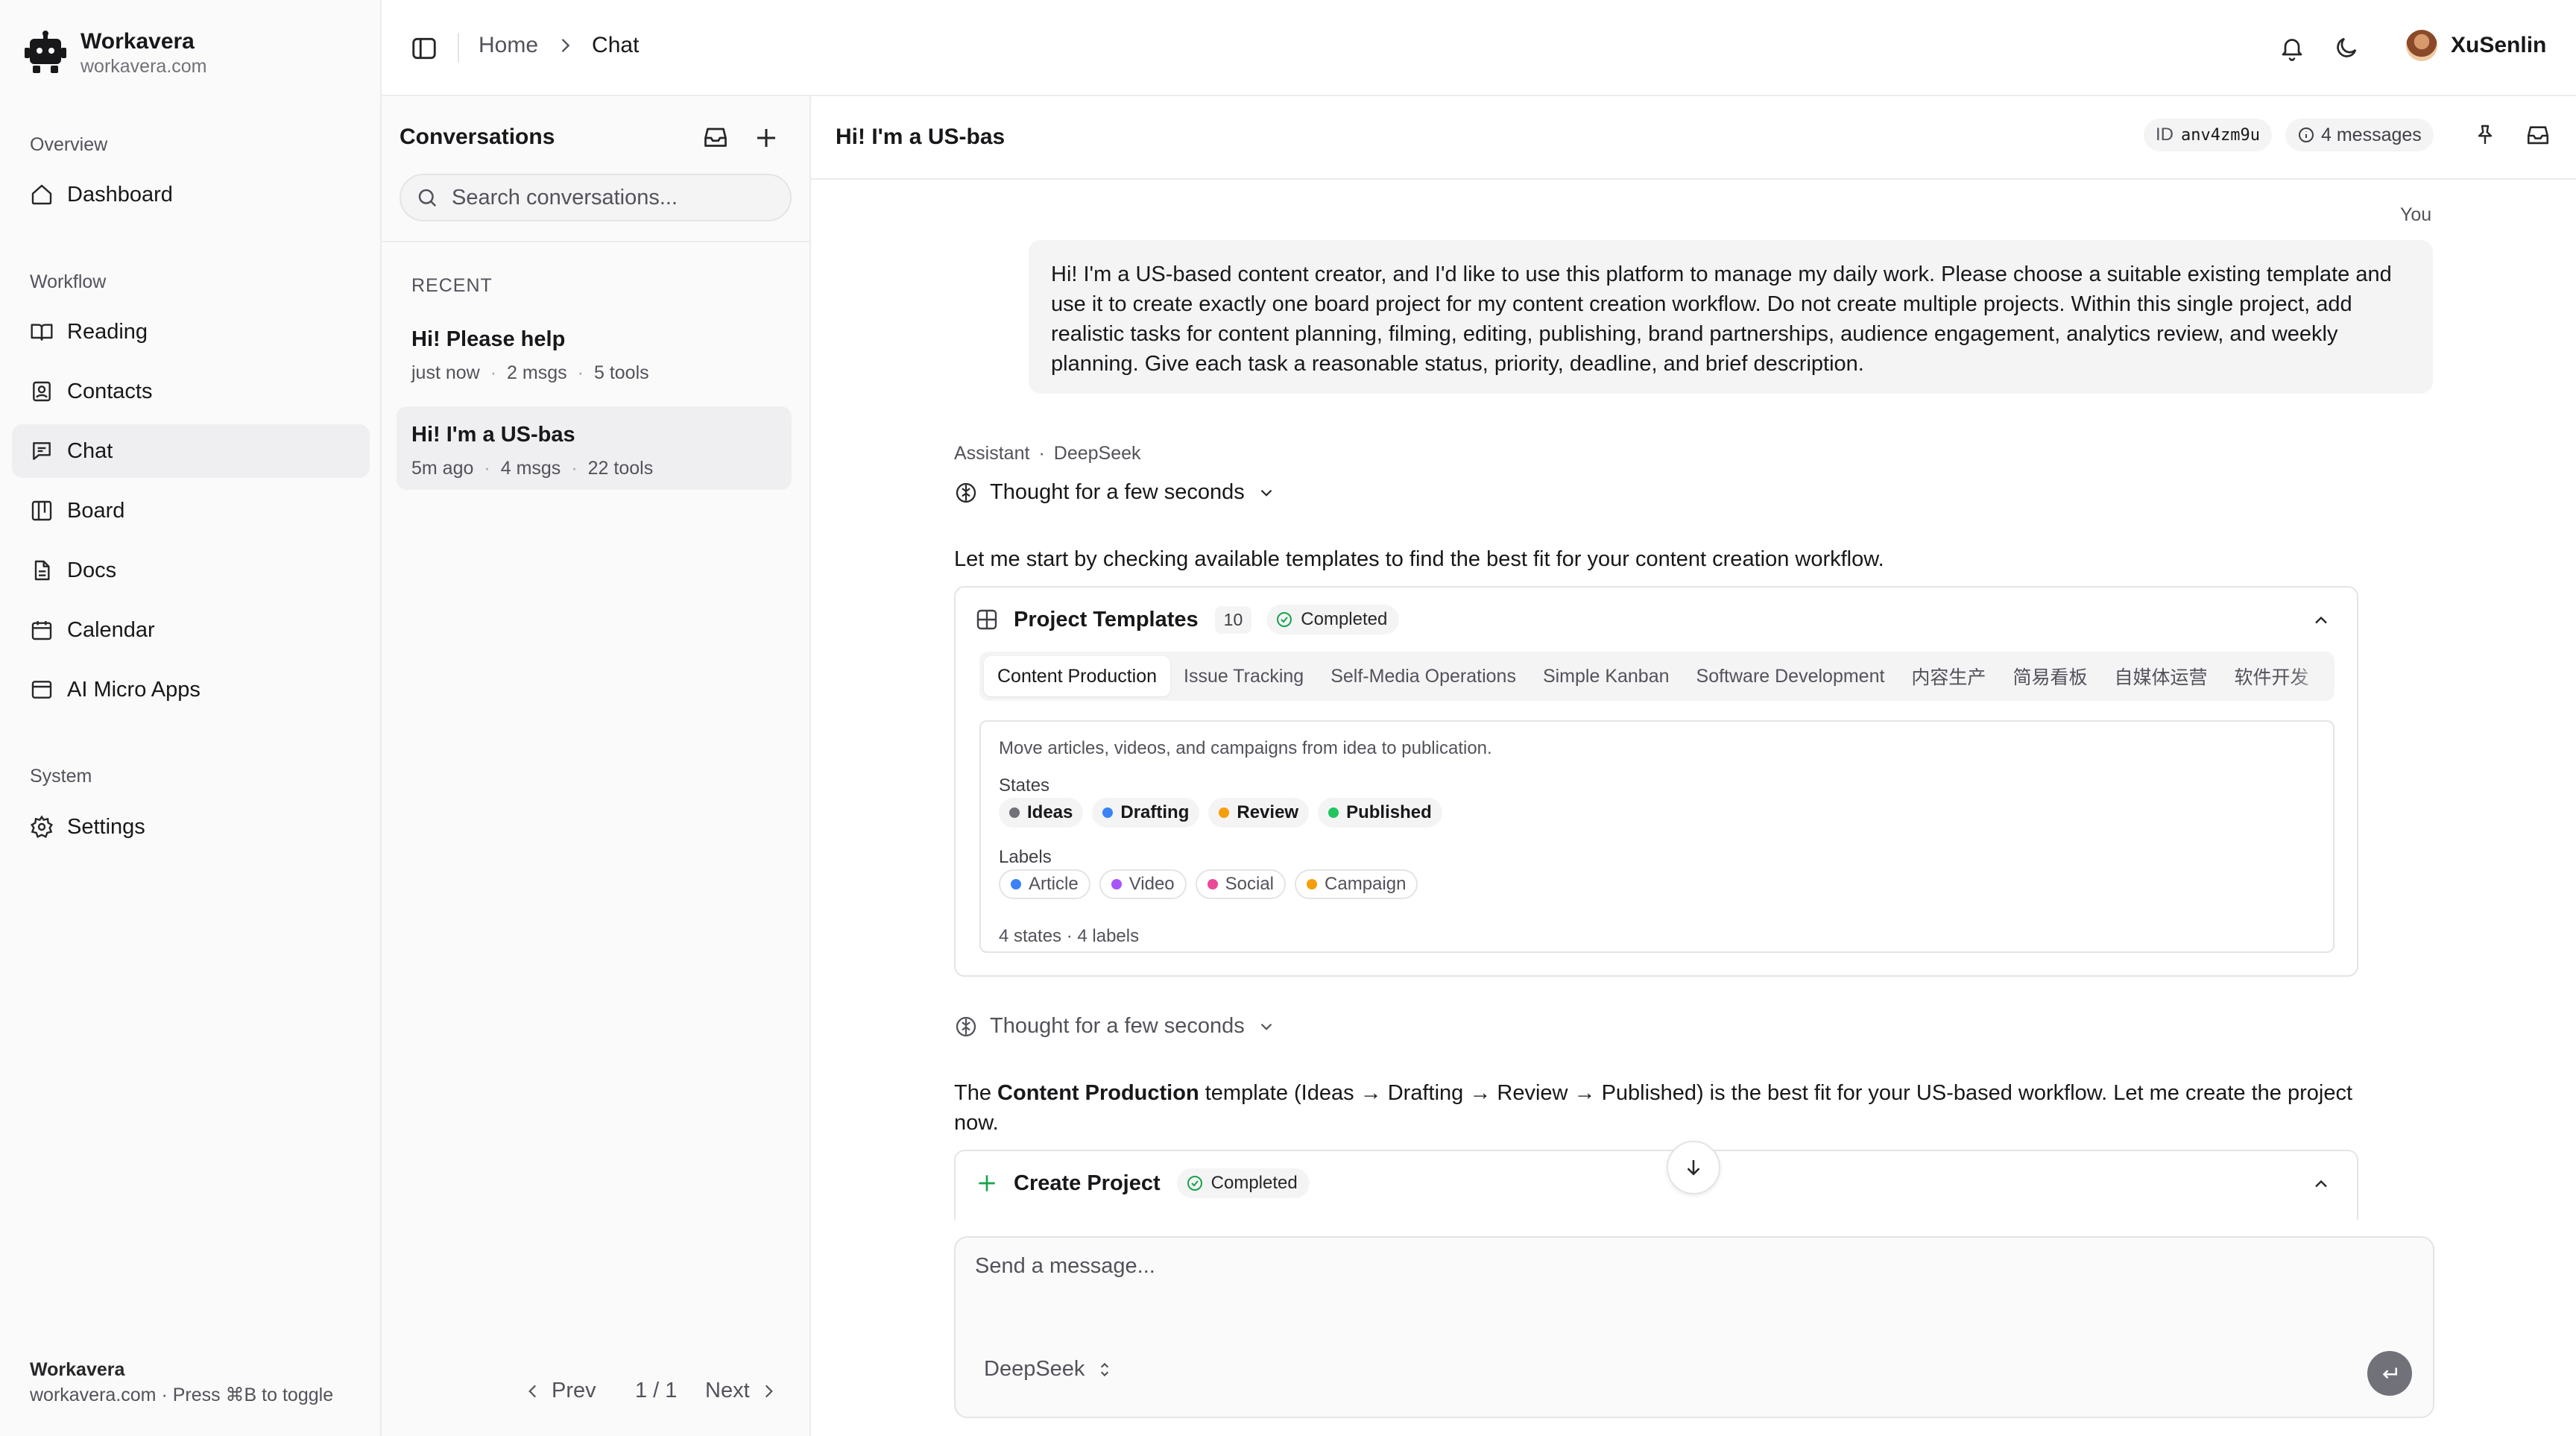 Image resolution: width=2576 pixels, height=1436 pixels. Describe the element at coordinates (428, 198) in the screenshot. I see `search-icon` at that location.